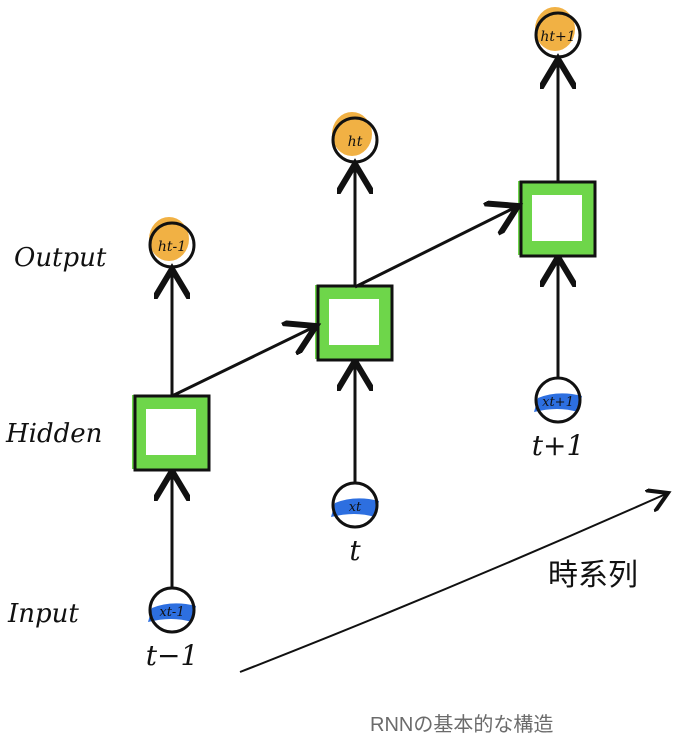  I want to click on caption: RNNの基本的な構造, so click(462, 725).